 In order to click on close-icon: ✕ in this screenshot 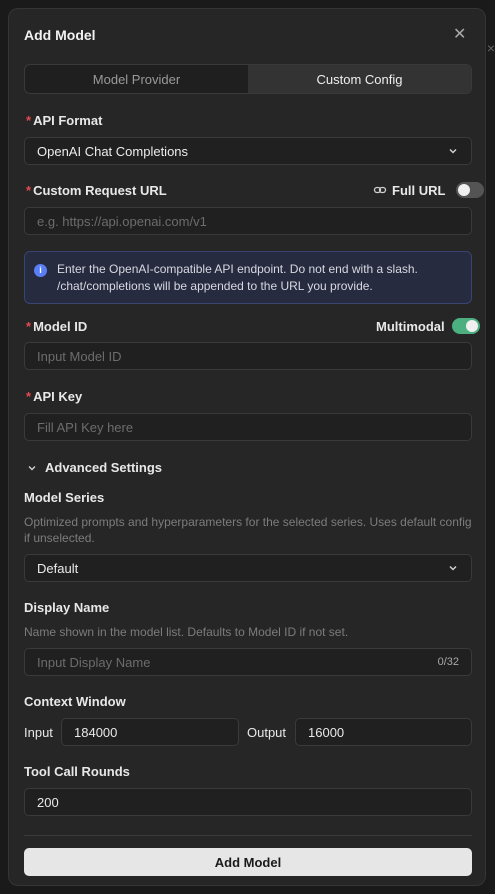, I will do `click(459, 35)`.